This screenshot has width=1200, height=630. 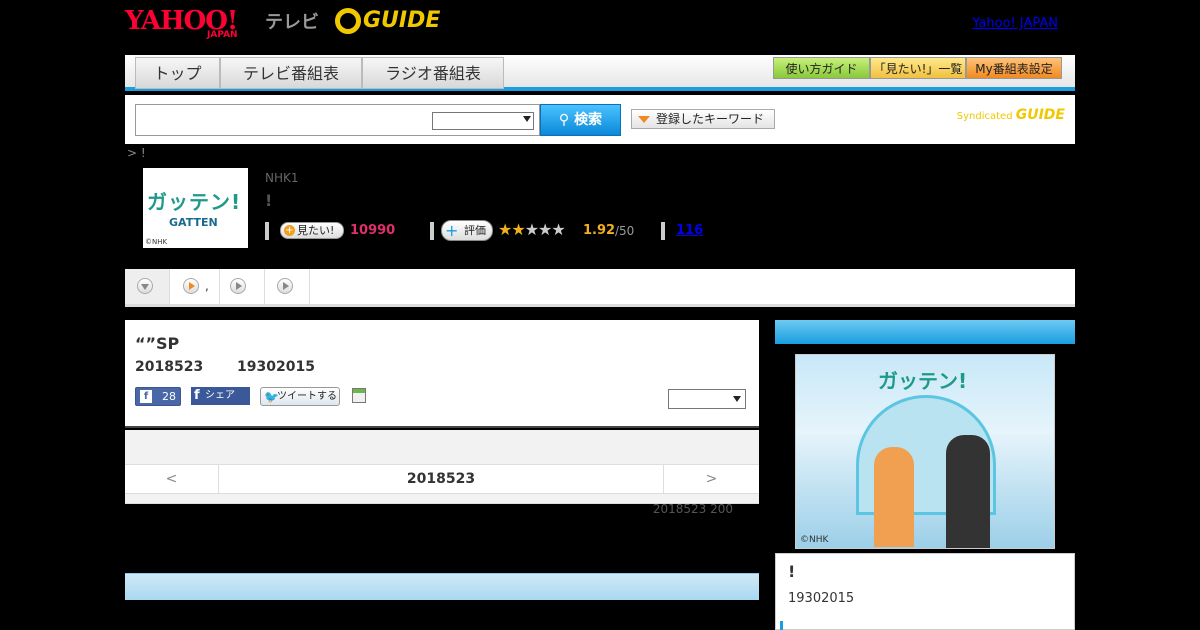 What do you see at coordinates (373, 230) in the screenshot?
I see `mitai-count: 10990` at bounding box center [373, 230].